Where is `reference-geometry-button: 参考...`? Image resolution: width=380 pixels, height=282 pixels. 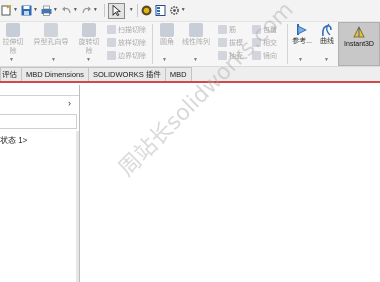 reference-geometry-button: 参考... is located at coordinates (302, 34).